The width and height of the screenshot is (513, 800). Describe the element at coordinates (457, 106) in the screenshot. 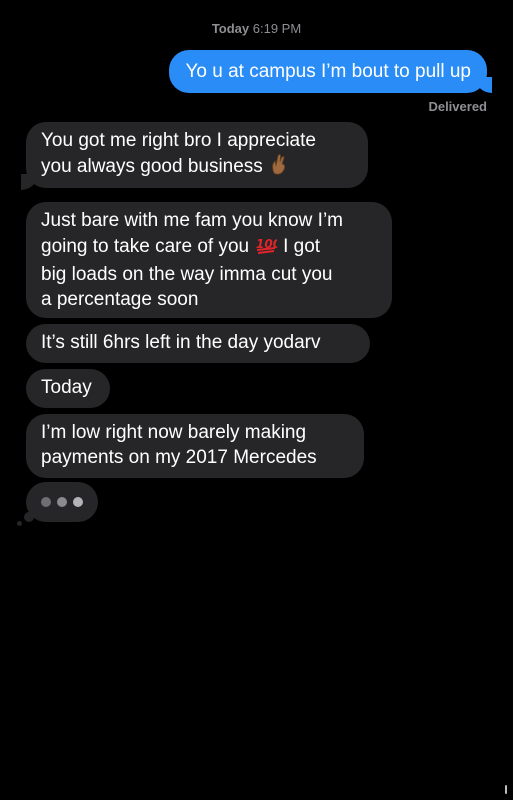

I see `delivery-status: Delivered` at that location.